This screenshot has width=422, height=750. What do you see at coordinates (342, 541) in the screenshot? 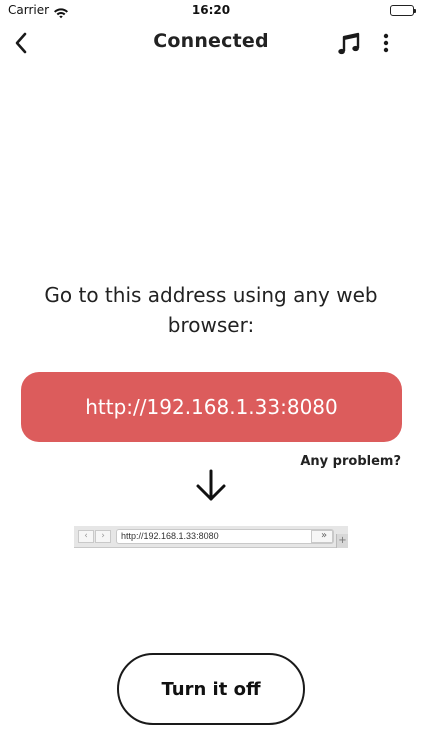
I see `browser-new-tab-icon: +` at bounding box center [342, 541].